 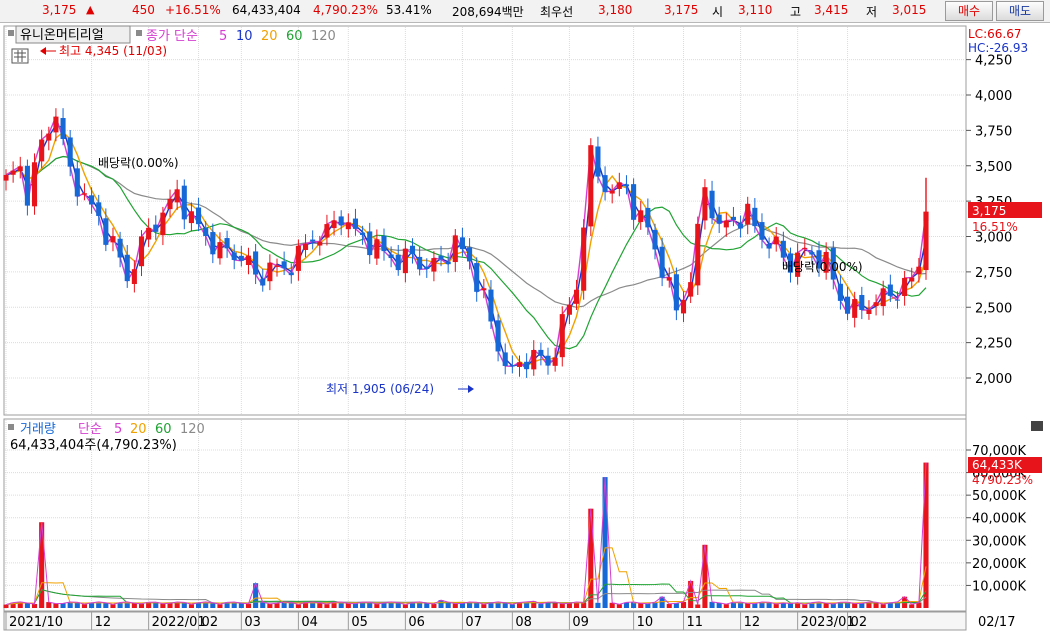 I want to click on volume-legend-20: 20, so click(x=138, y=429).